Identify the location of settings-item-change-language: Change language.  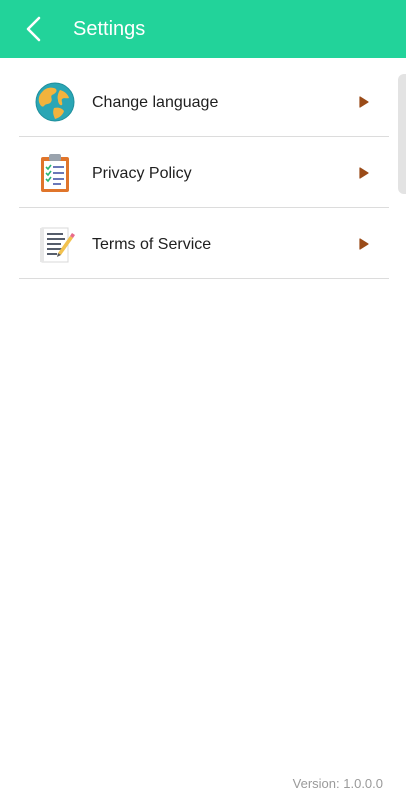
(204, 101).